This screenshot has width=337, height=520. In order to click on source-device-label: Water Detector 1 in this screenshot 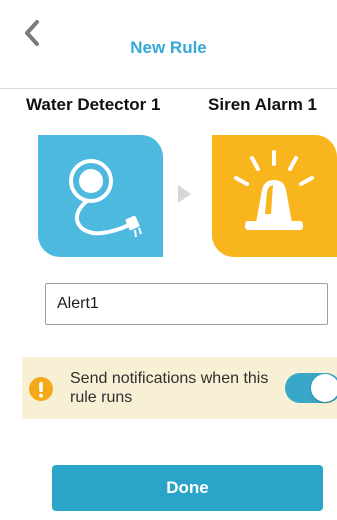, I will do `click(93, 104)`.